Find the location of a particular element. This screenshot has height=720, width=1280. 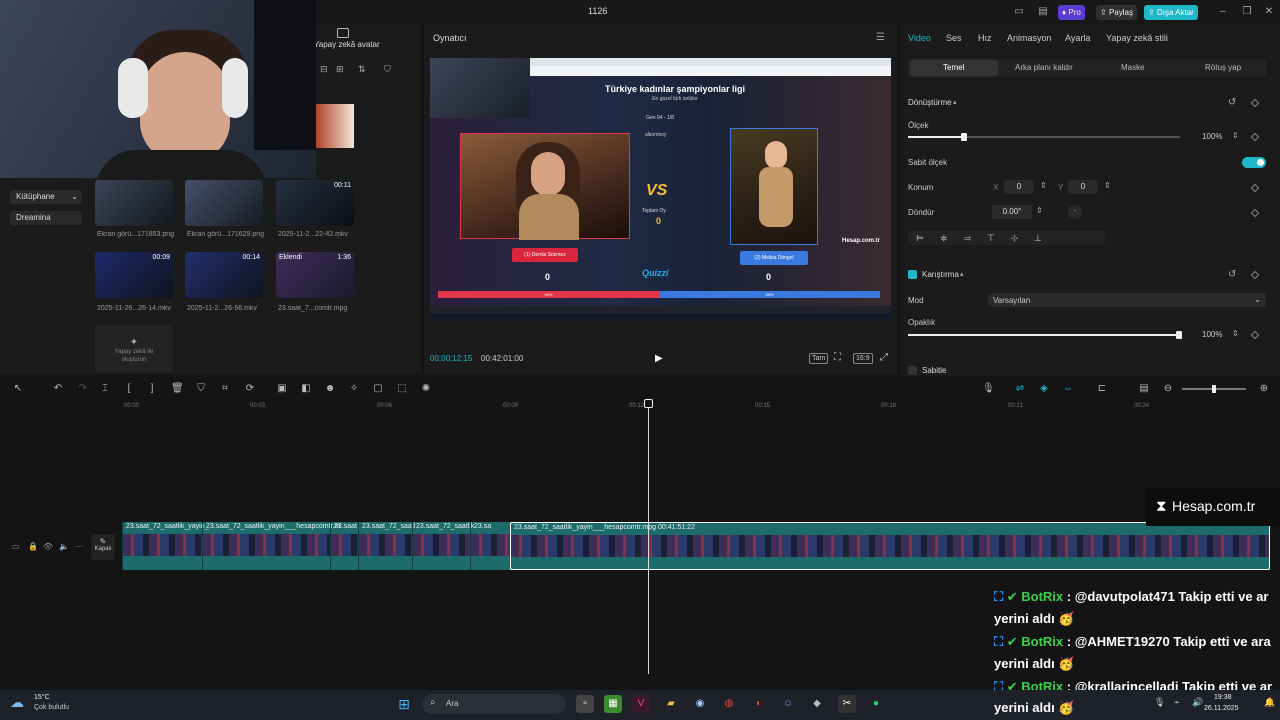

zoom-fit-icon: ⛶ is located at coordinates (837, 357).